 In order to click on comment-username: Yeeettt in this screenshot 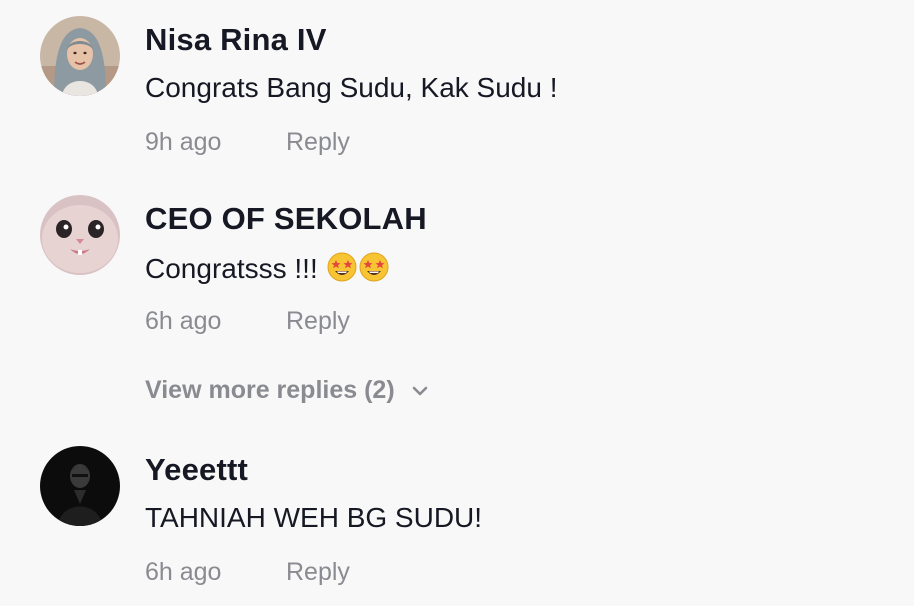, I will do `click(196, 470)`.